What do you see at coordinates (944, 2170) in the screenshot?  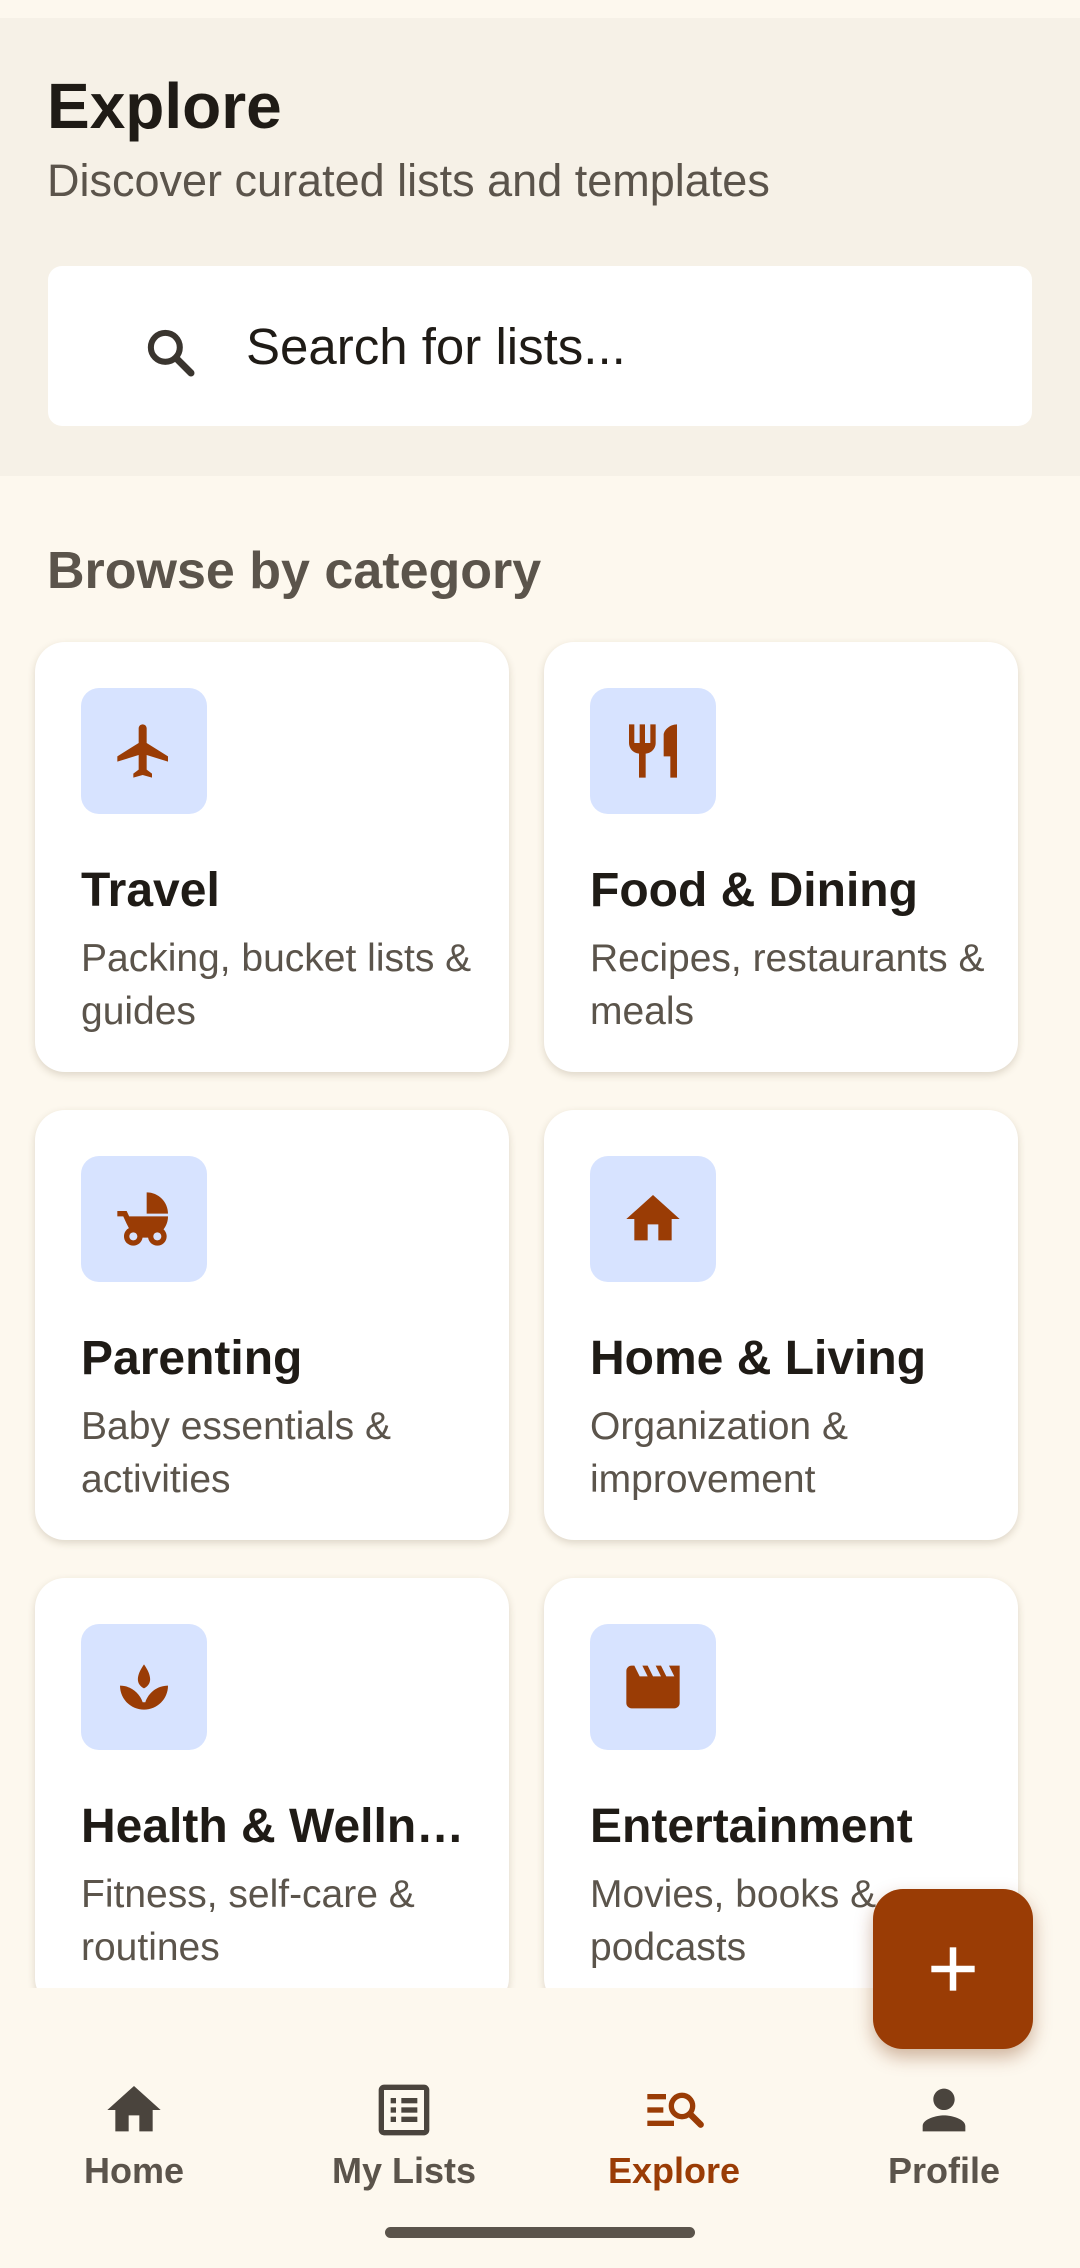 I see `nav-label: Profile` at bounding box center [944, 2170].